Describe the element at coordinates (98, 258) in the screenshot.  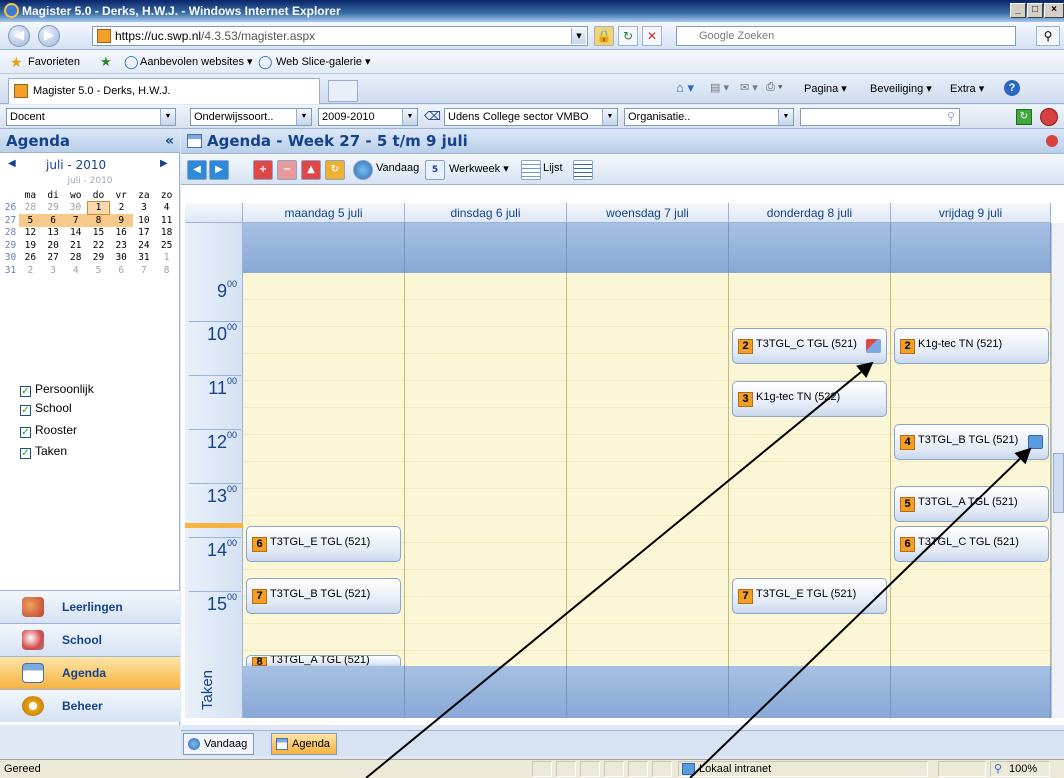
I see `calendar-day: 29` at that location.